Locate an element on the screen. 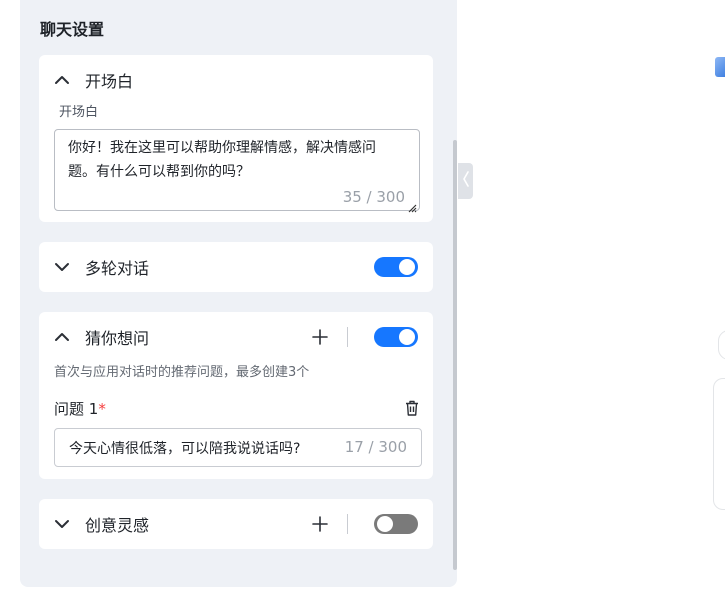 This screenshot has width=725, height=590. chevron-left-icon is located at coordinates (466, 181).